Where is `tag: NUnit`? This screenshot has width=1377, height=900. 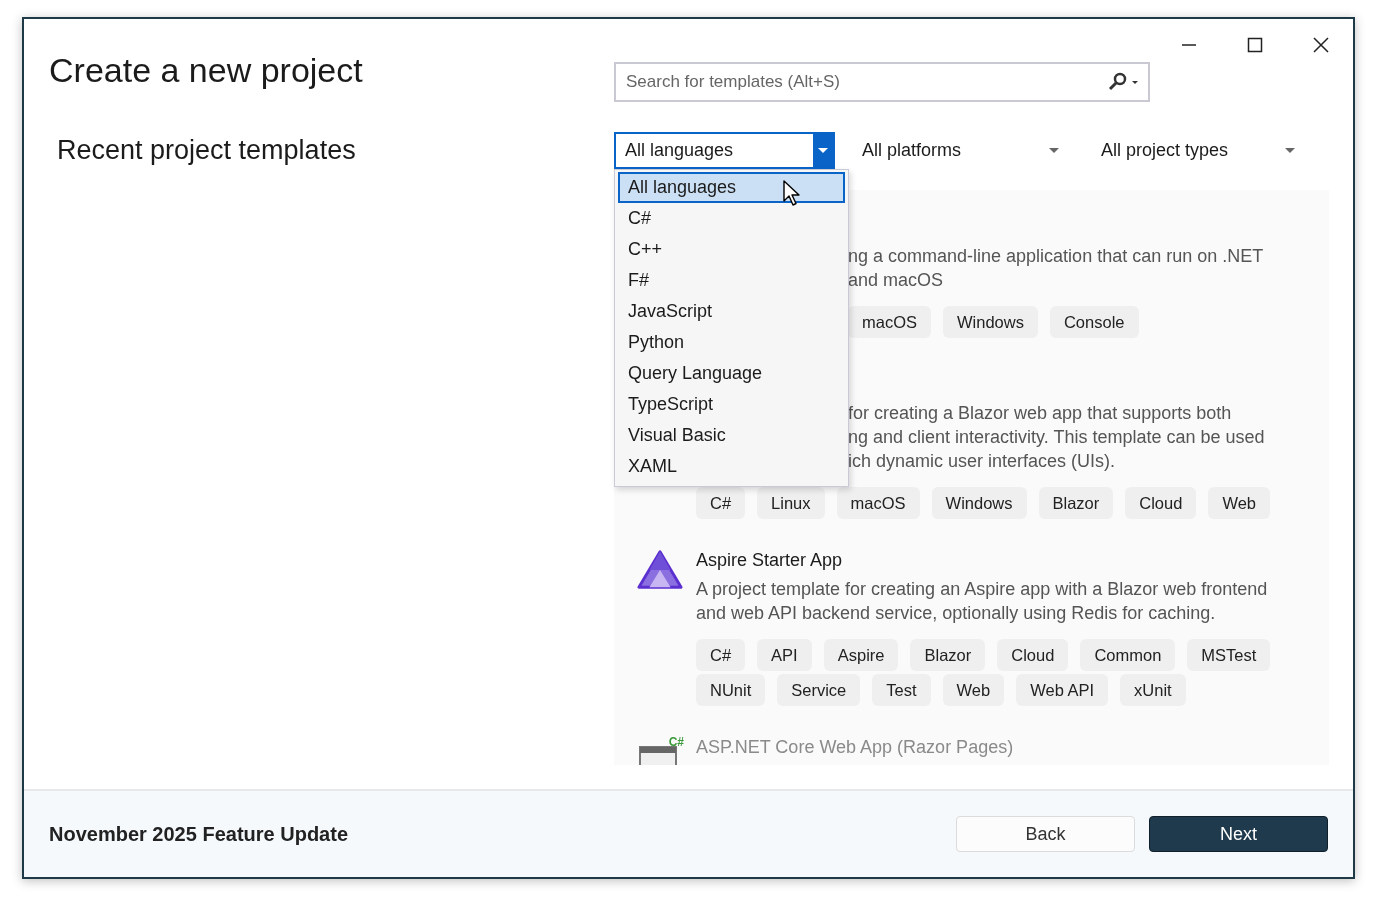
tag: NUnit is located at coordinates (731, 690).